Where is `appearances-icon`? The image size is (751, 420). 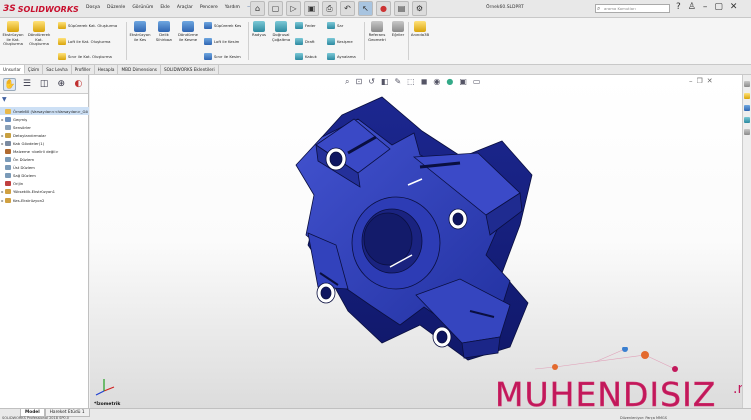 appearances-icon is located at coordinates (747, 132).